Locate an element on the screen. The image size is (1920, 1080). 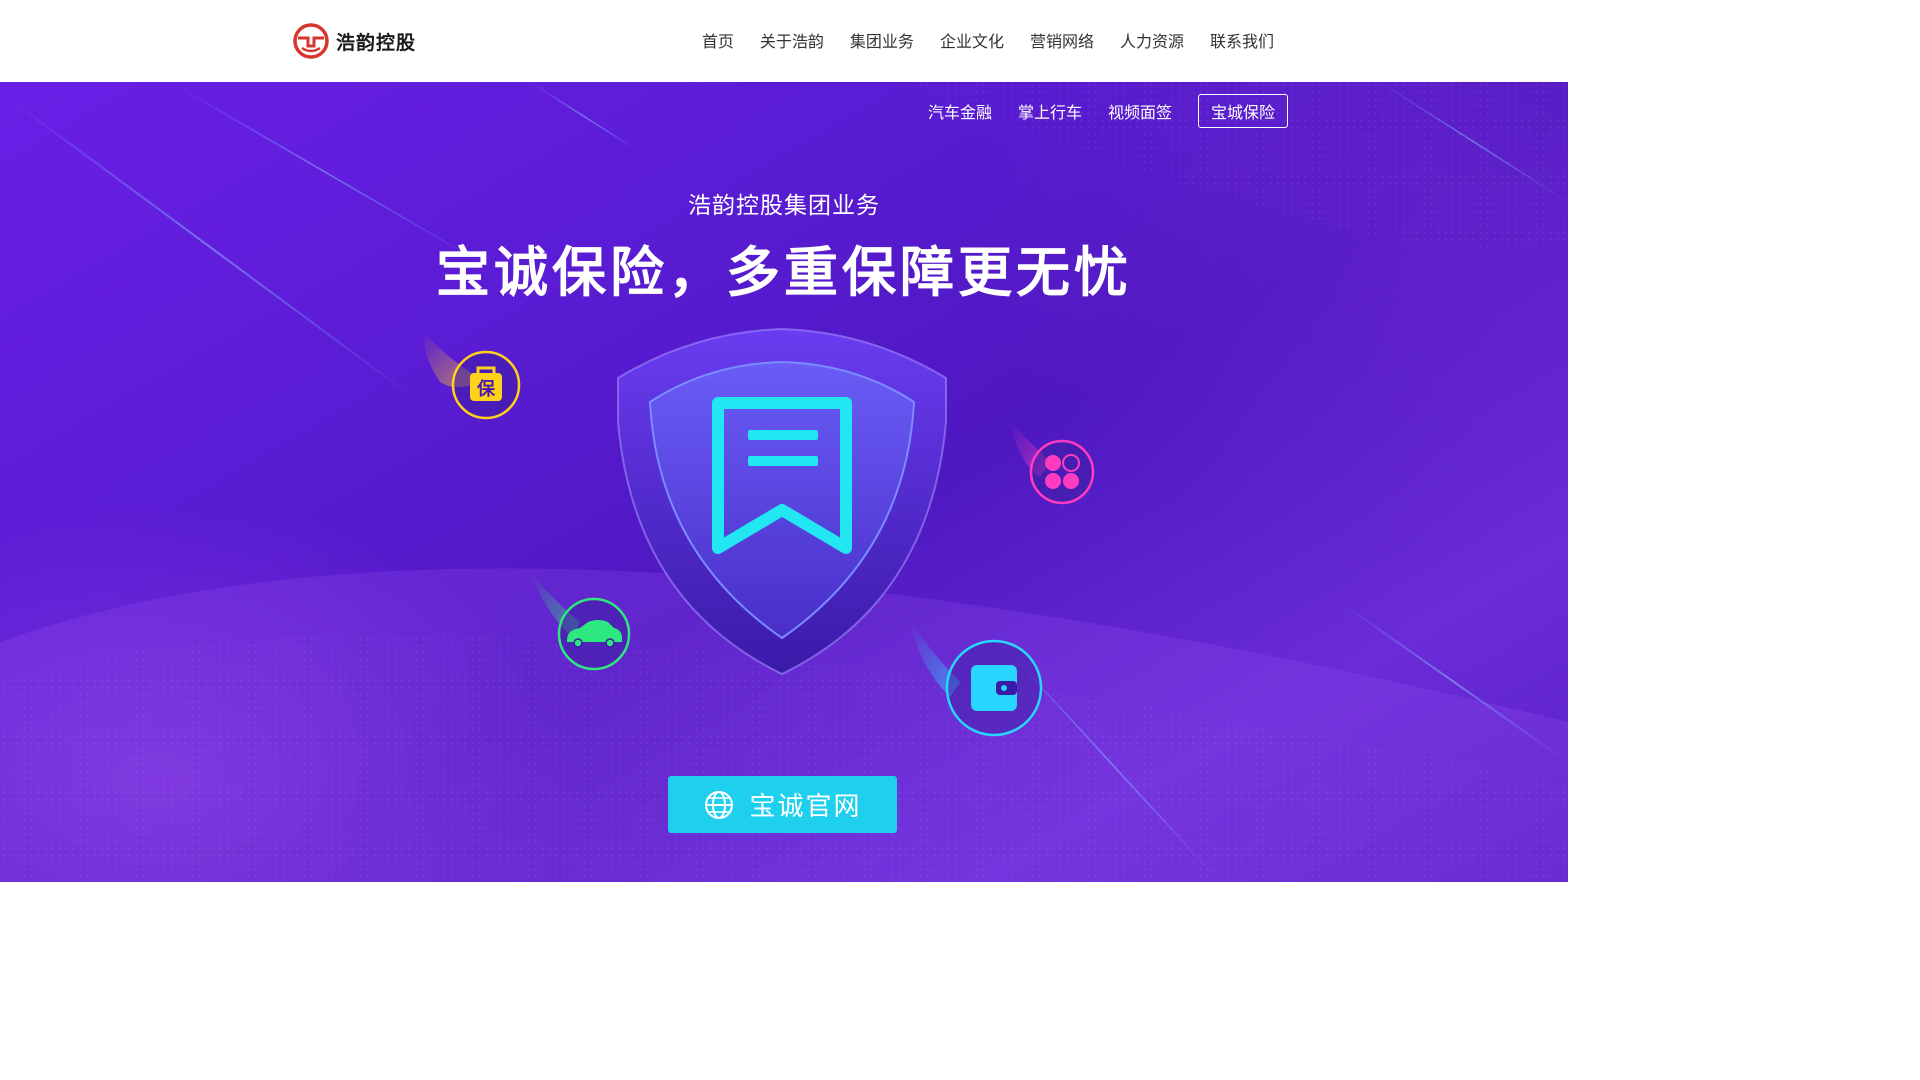
site-header: 浩韵控股 首页 关于浩韵 集团业务 企业文化 营销网络 人力资源 联系我们 is located at coordinates (784, 41).